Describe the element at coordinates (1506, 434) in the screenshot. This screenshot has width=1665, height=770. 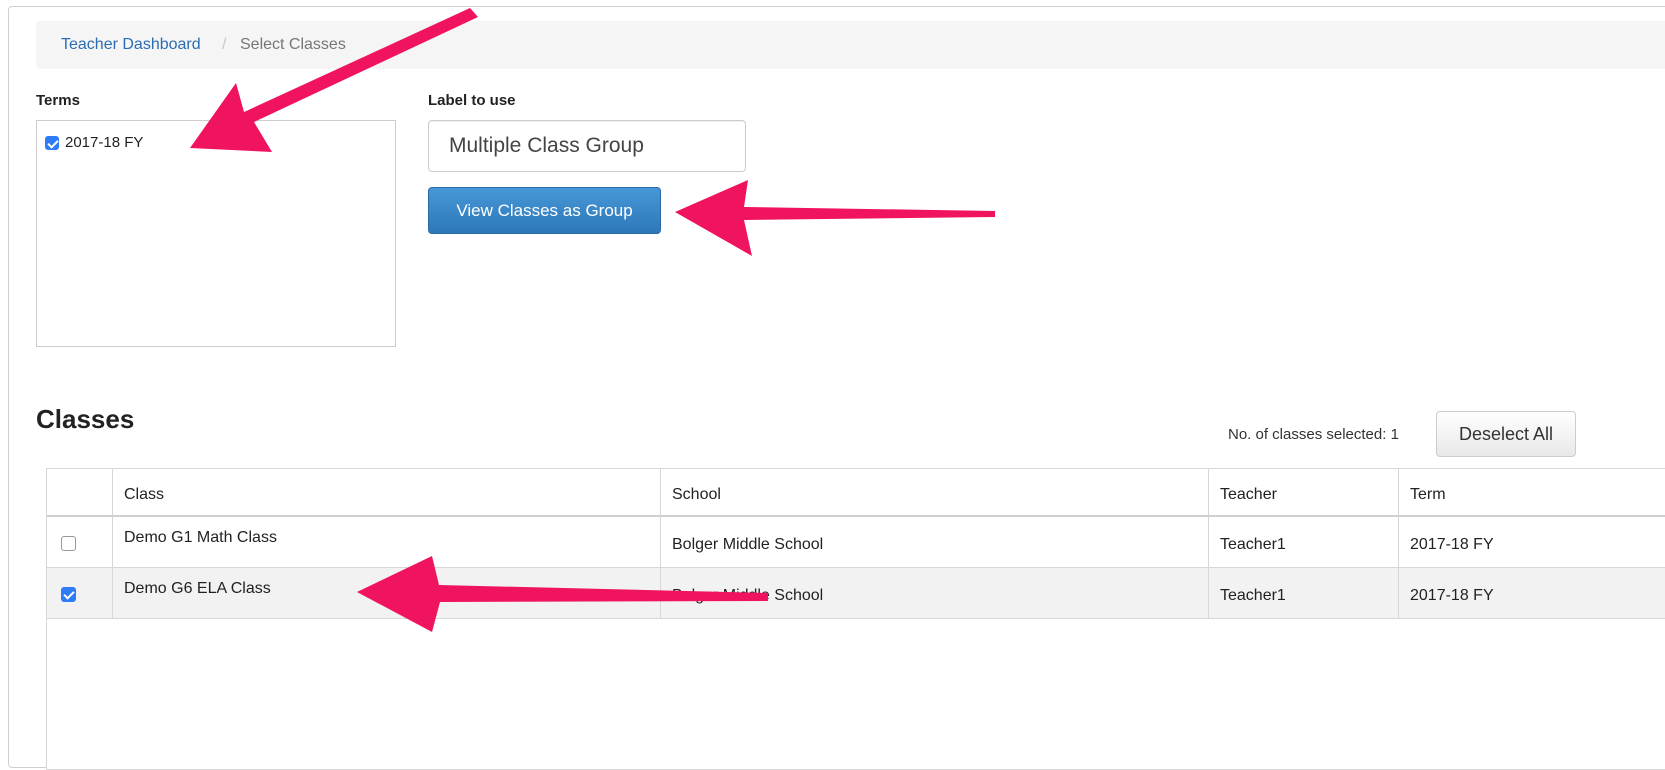
I see `deselect-all-button: Deselect All` at that location.